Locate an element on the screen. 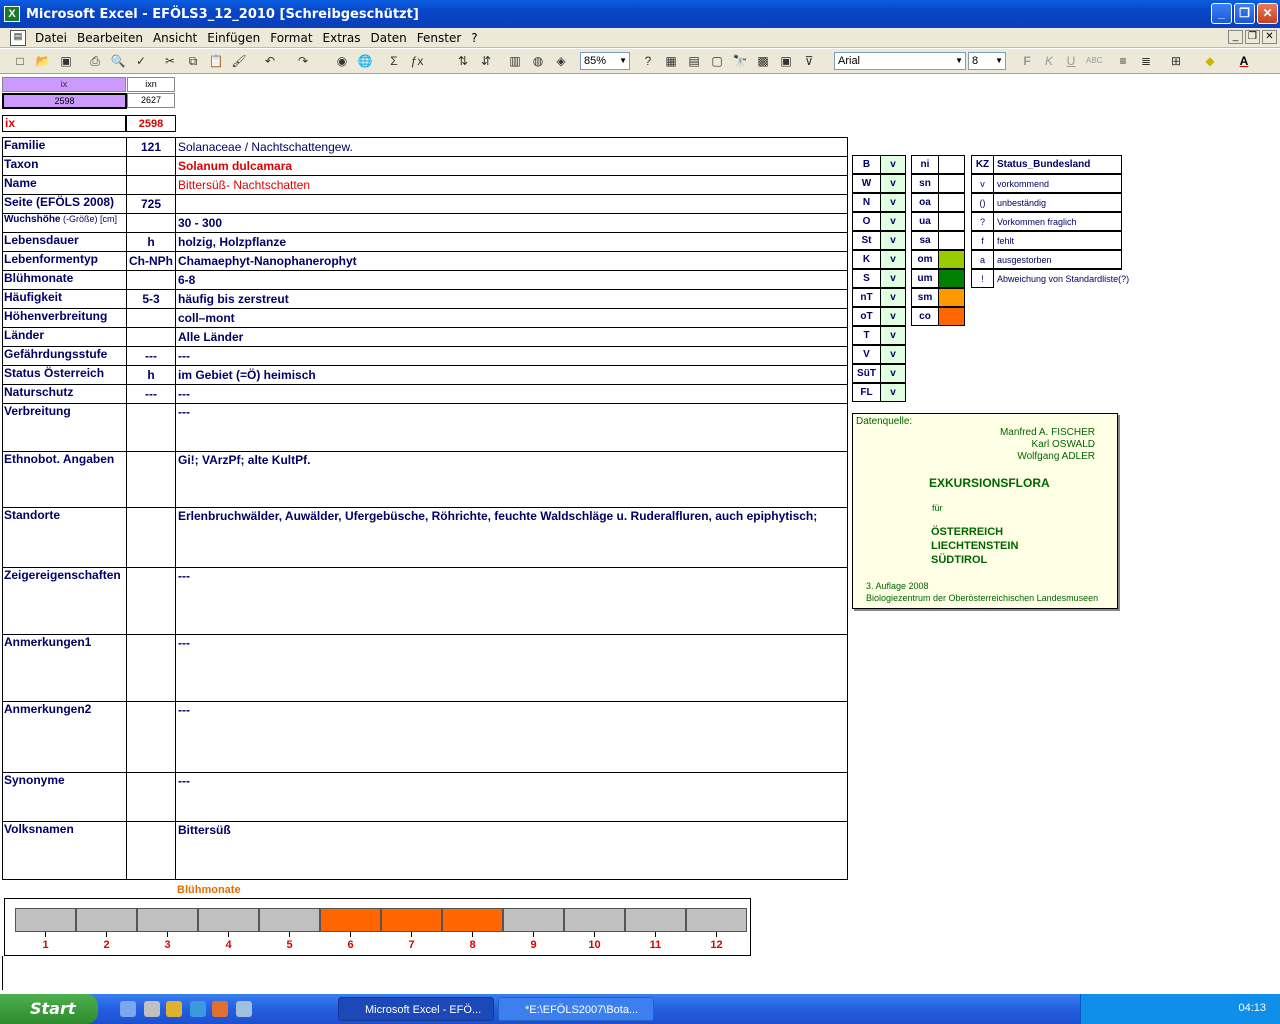 Image resolution: width=1280 pixels, height=1024 pixels. print-preview-icon: 🔍 is located at coordinates (118, 61).